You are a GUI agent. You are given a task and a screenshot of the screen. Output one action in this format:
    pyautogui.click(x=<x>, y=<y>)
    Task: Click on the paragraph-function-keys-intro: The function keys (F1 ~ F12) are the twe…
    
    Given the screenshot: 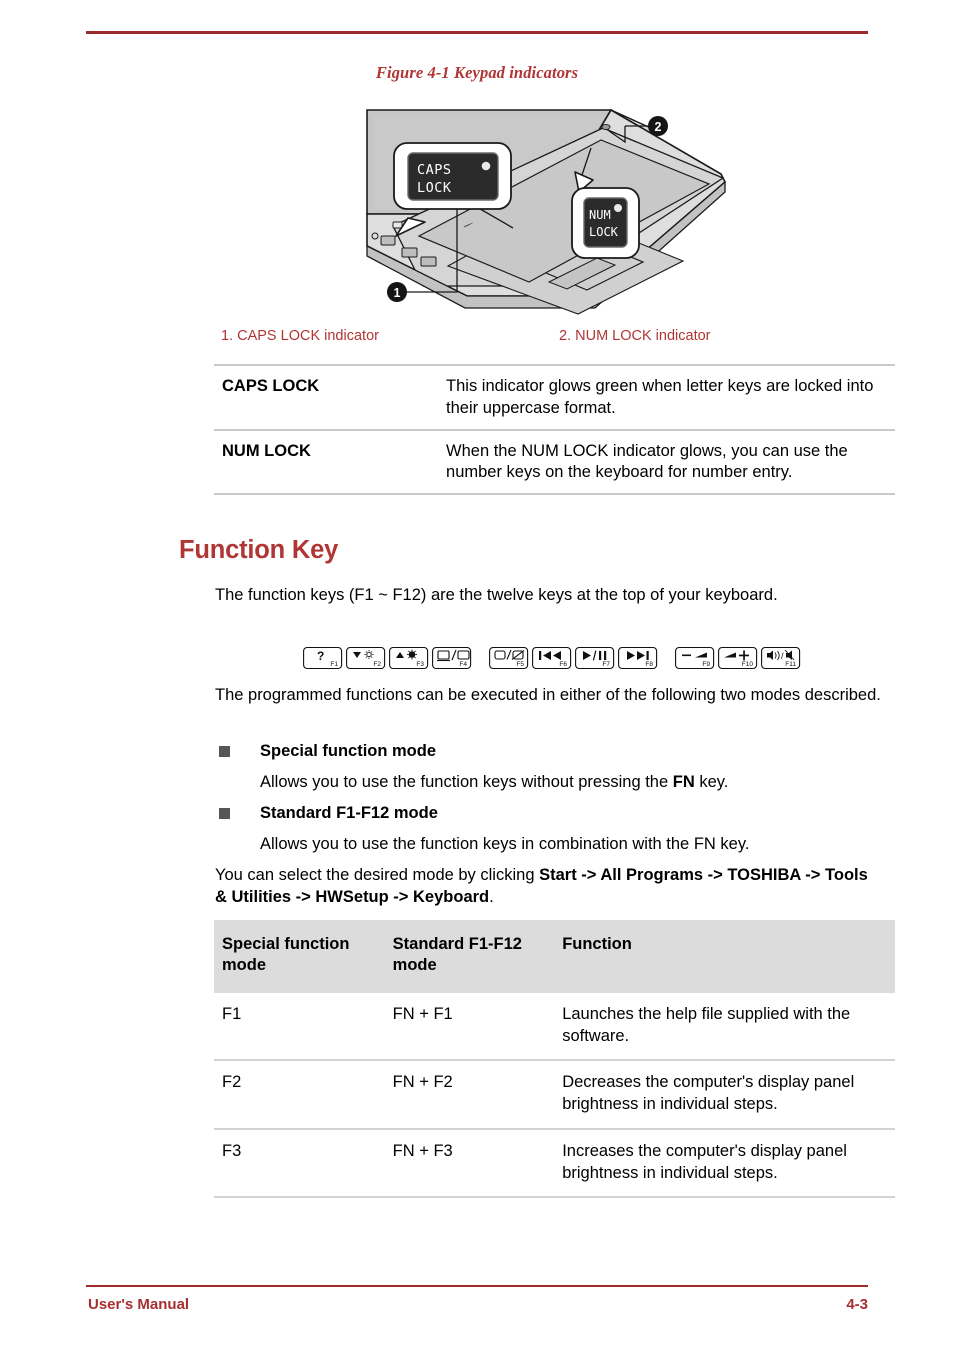 What is the action you would take?
    pyautogui.click(x=496, y=595)
    